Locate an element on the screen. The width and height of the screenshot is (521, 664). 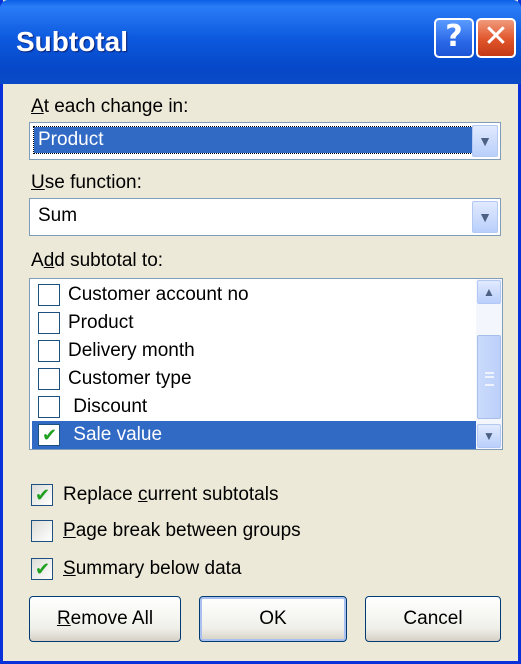
use-function-select: Sum ▼ is located at coordinates (265, 217).